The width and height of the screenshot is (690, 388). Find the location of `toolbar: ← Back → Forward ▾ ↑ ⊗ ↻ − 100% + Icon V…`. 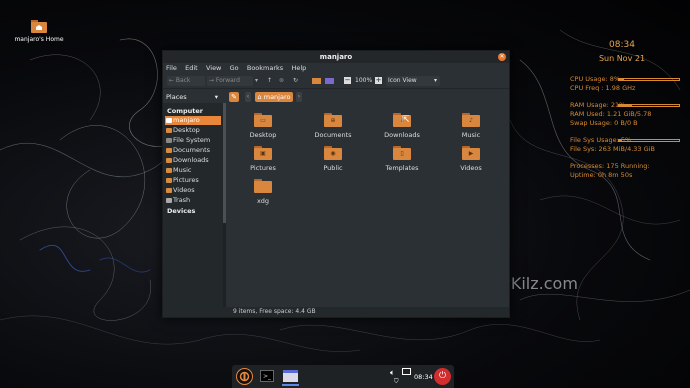

toolbar: ← Back → Forward ▾ ↑ ⊗ ↻ − 100% + Icon V… is located at coordinates (336, 81).